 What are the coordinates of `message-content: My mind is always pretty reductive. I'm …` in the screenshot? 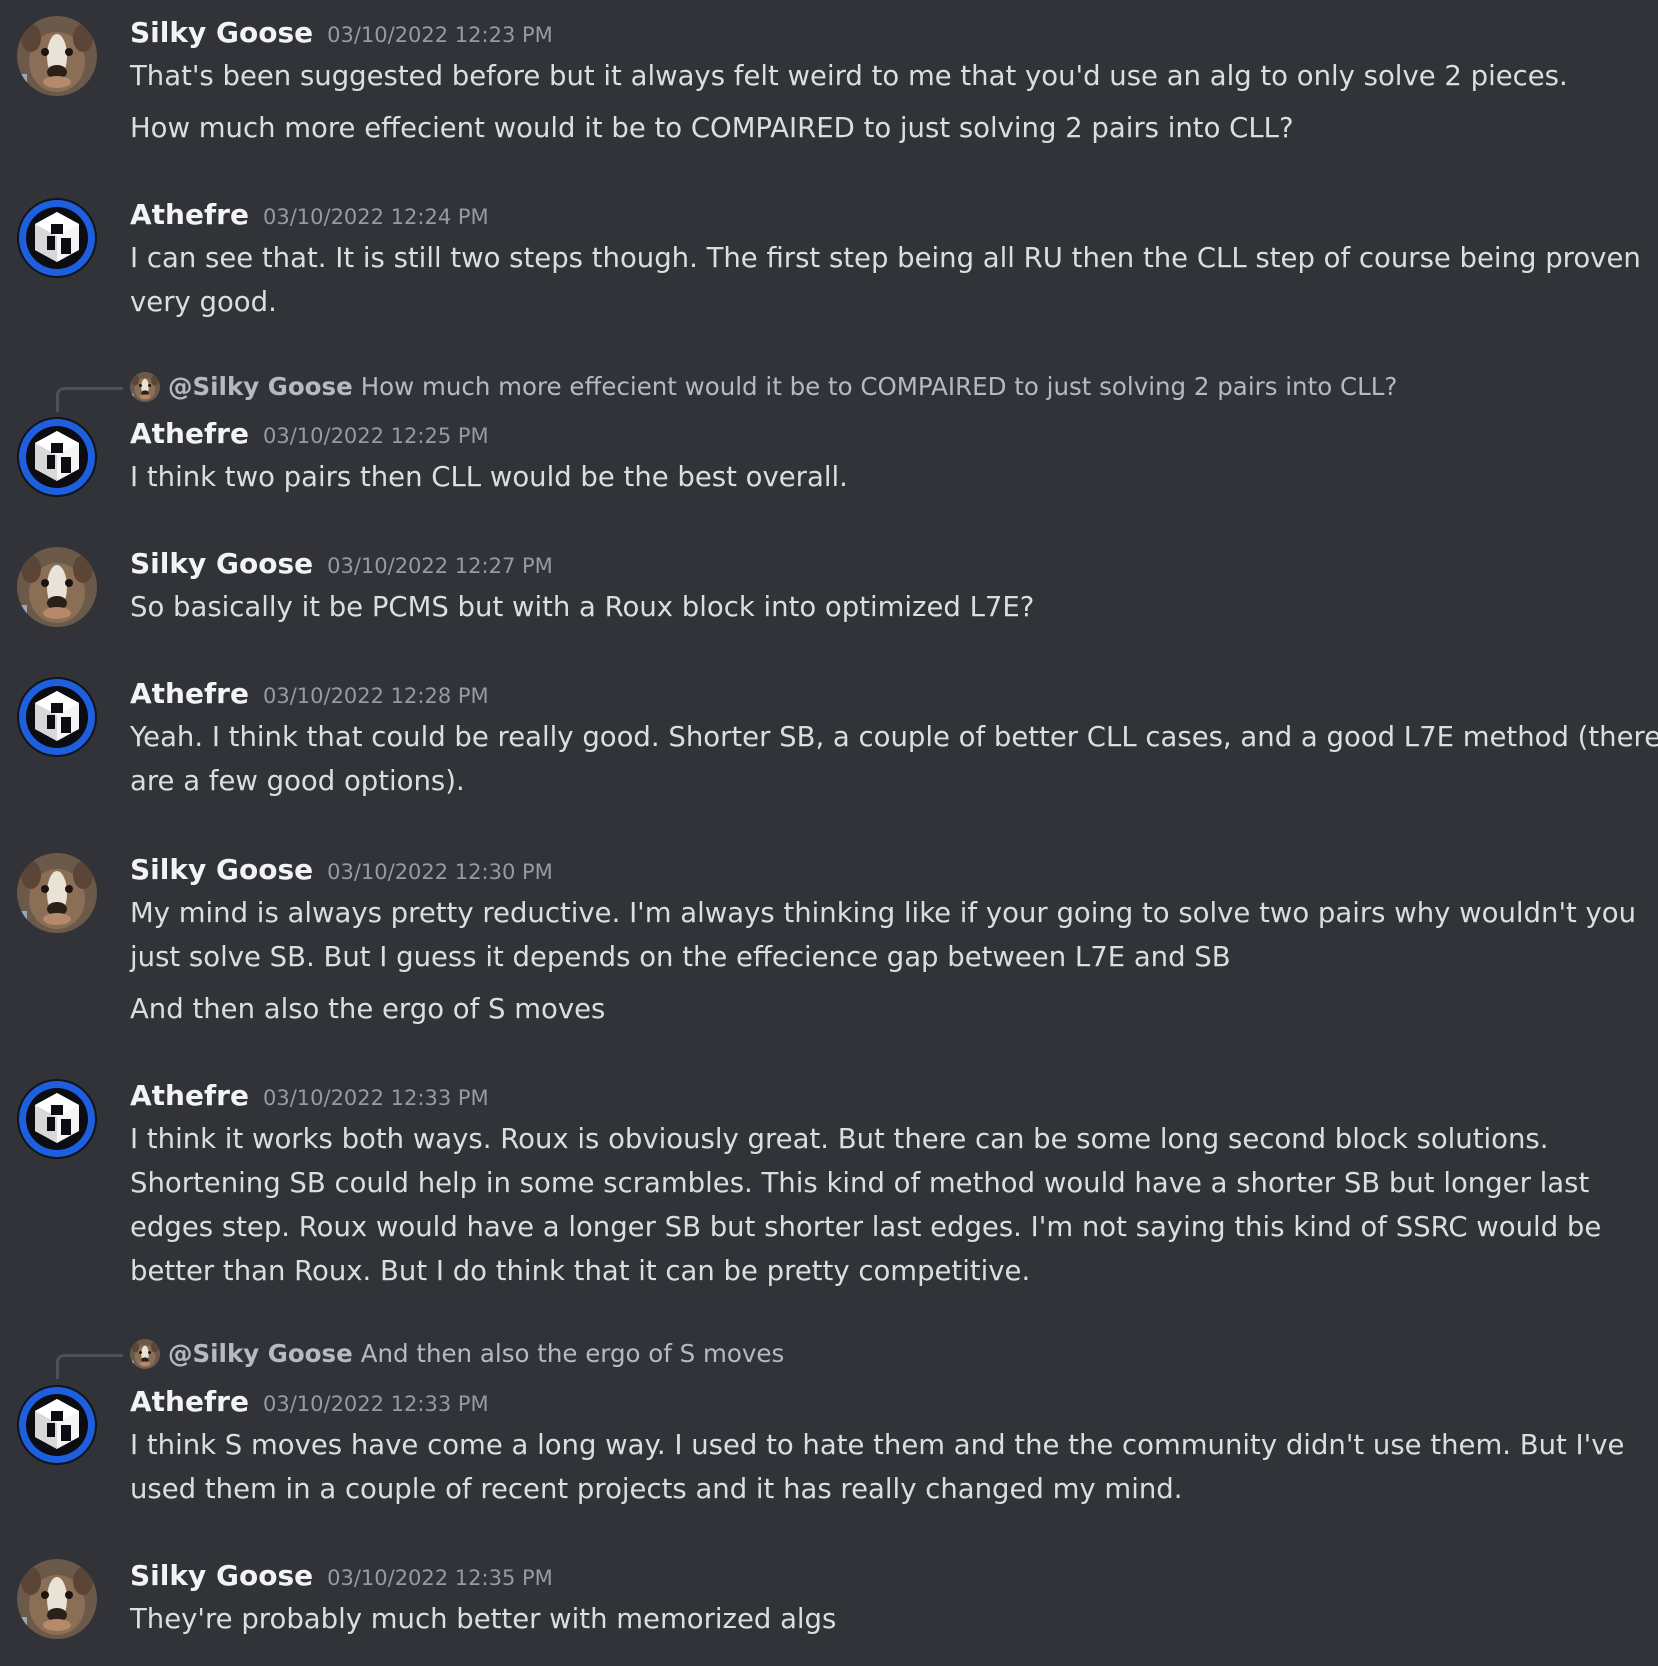 It's located at (883, 961).